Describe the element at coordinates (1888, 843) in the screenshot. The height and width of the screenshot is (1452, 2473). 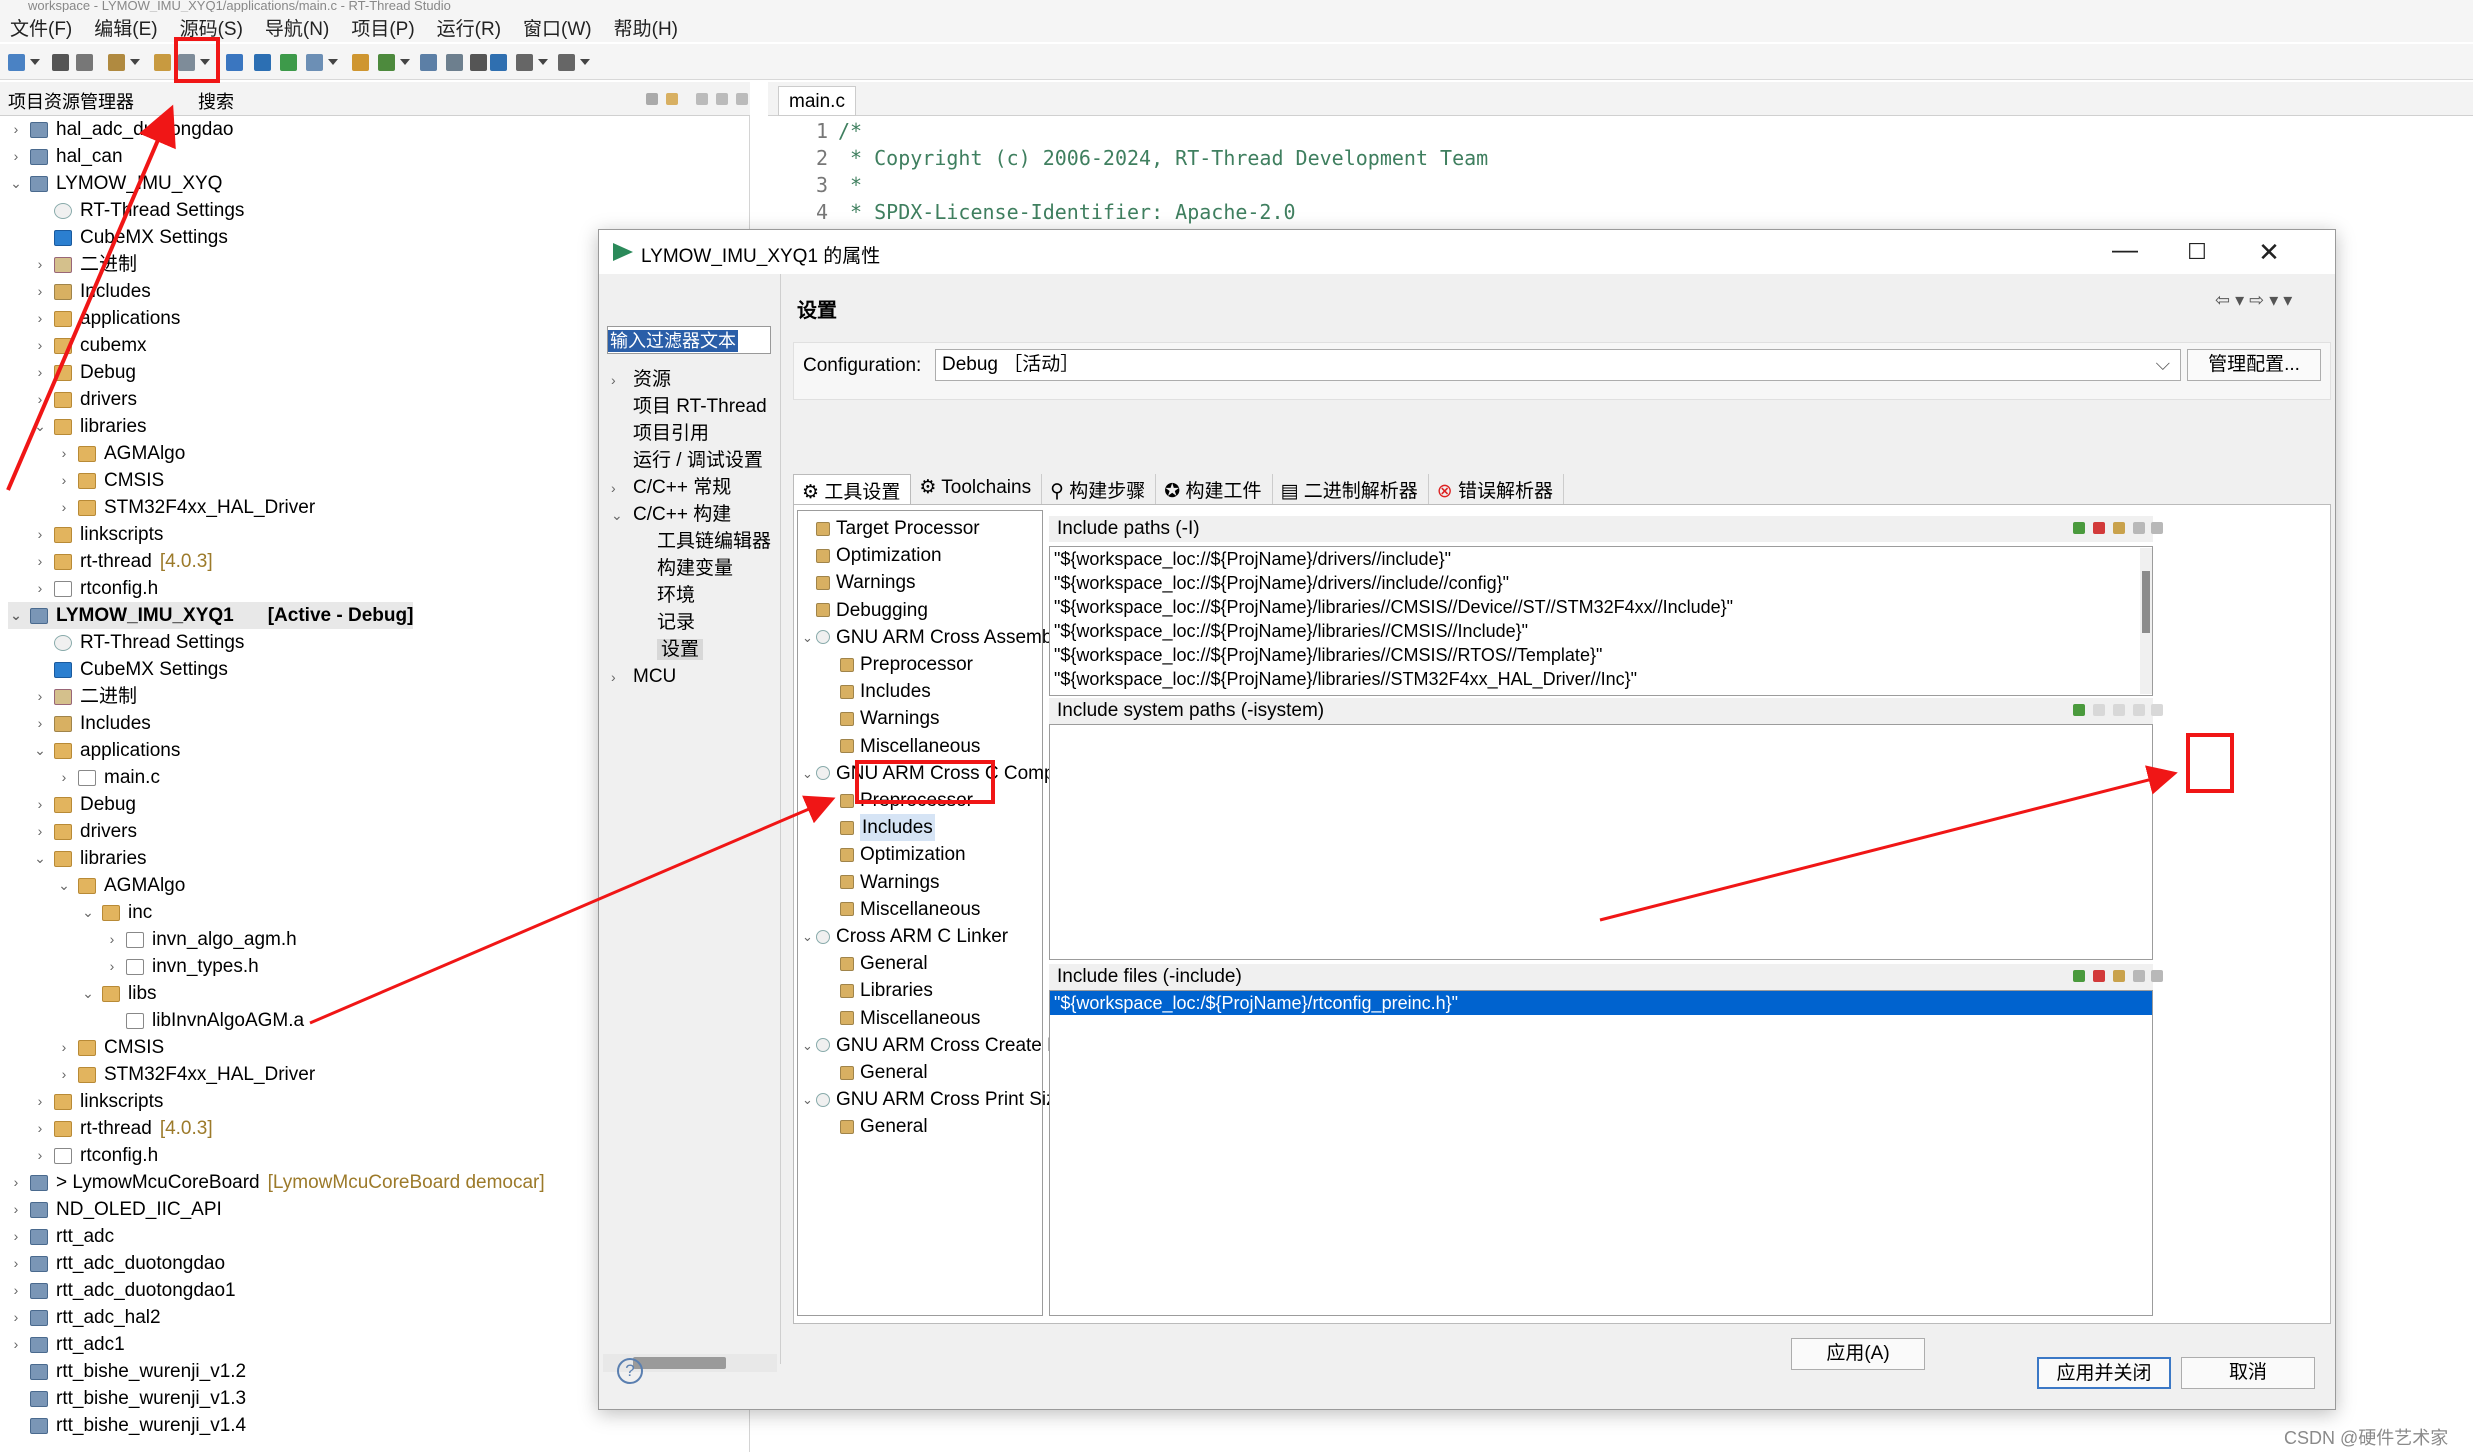
I see `arrow-to-add-icon` at that location.